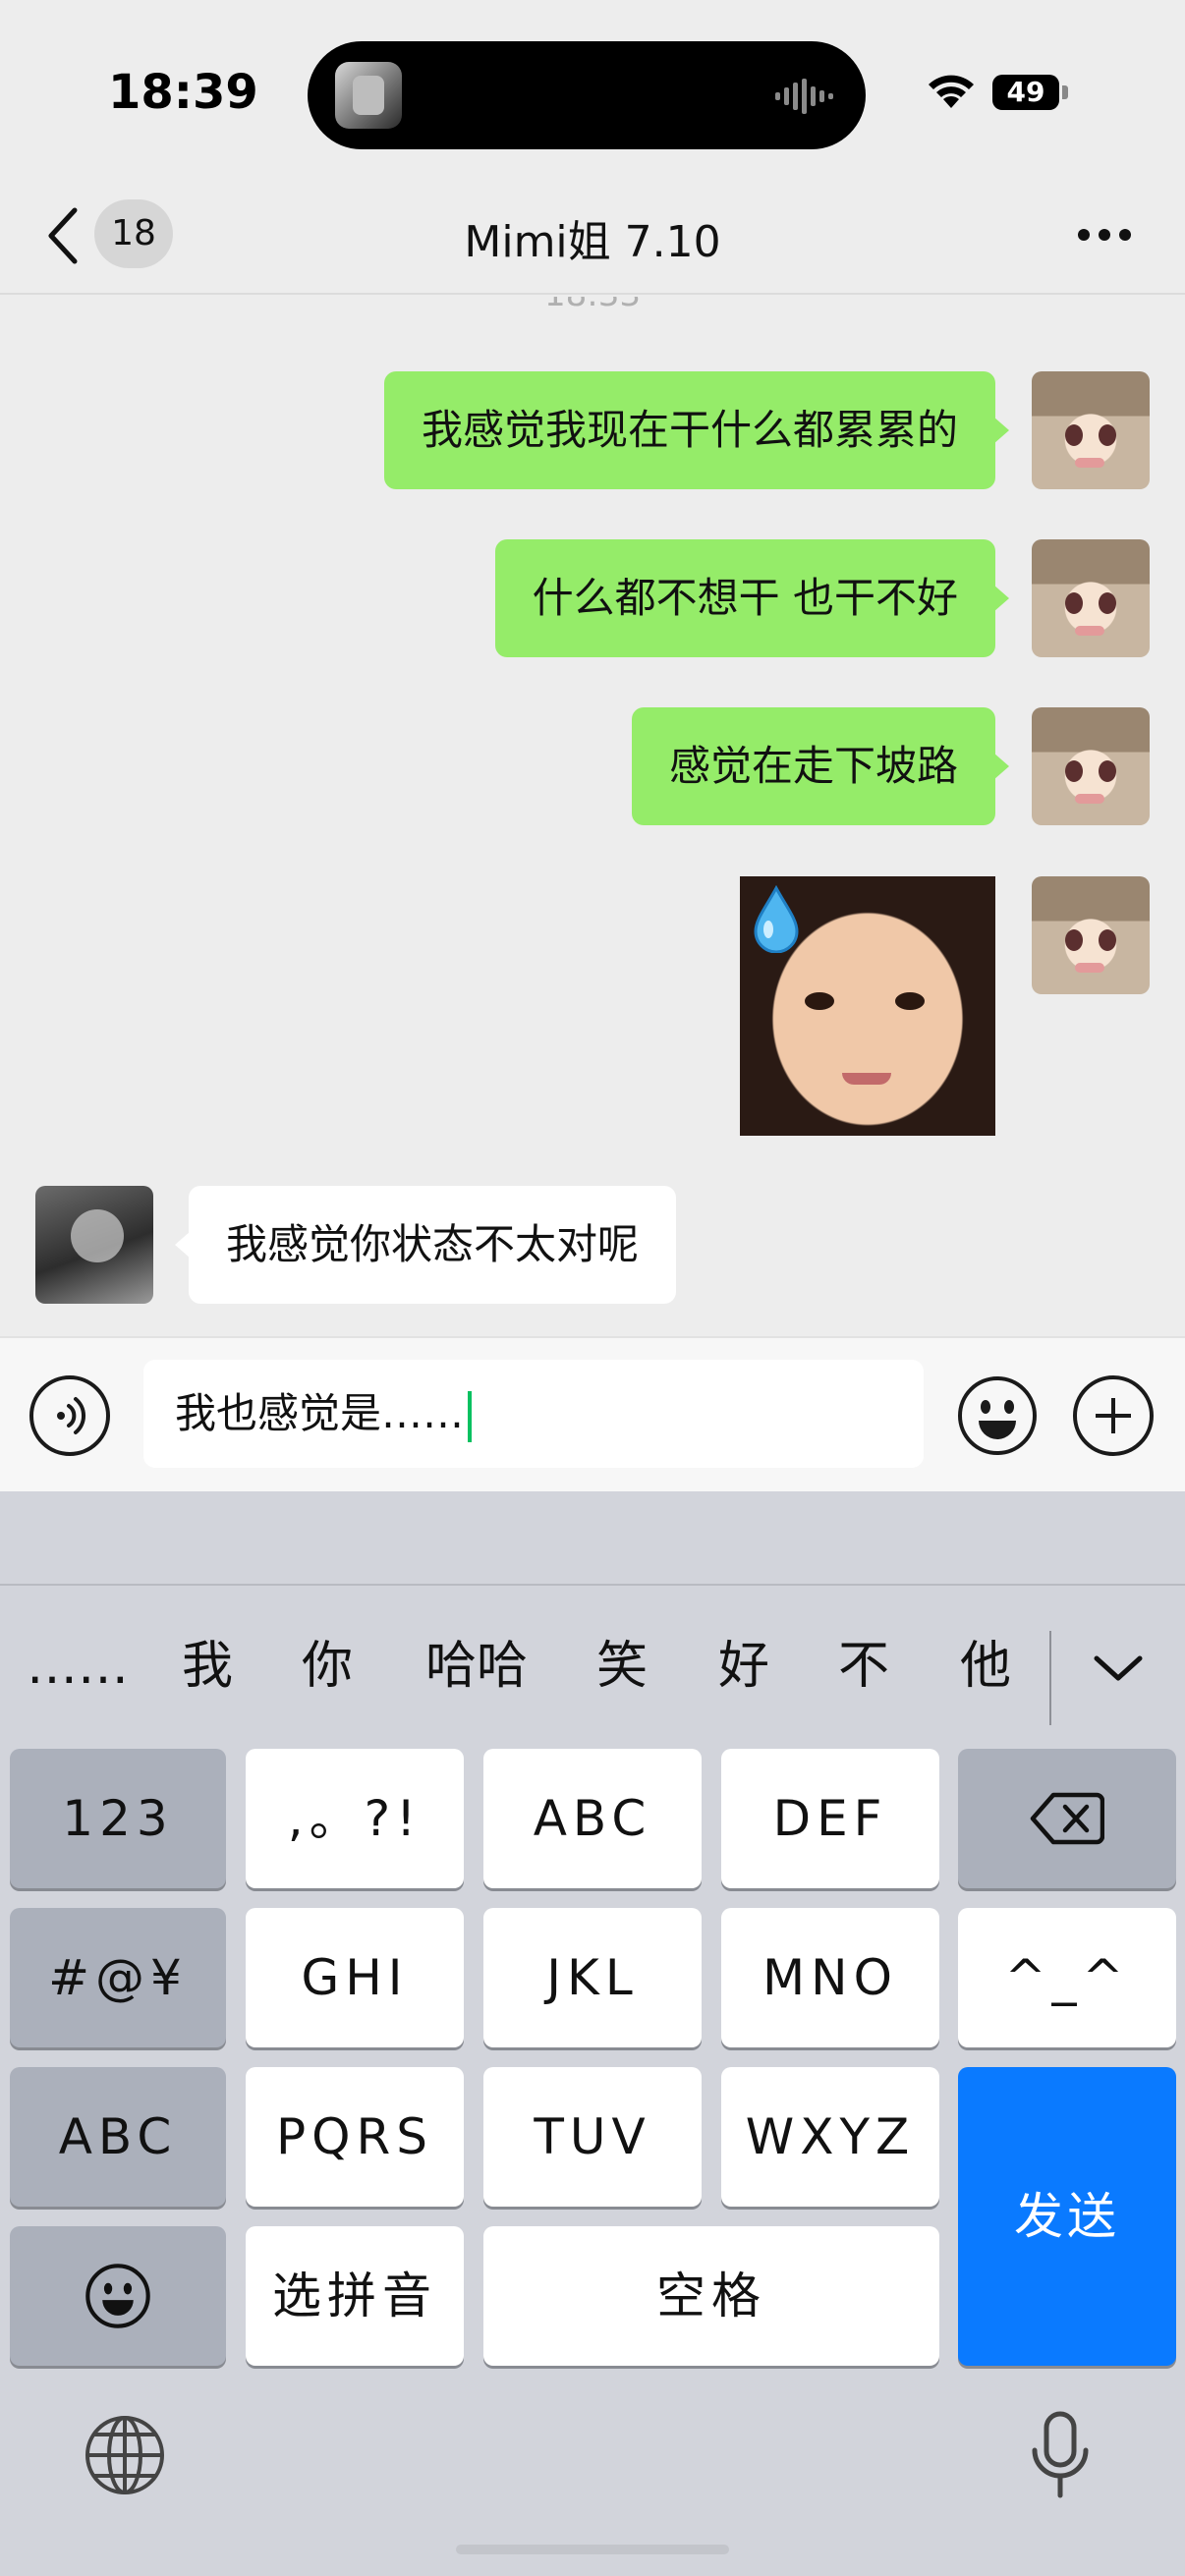 The height and width of the screenshot is (2576, 1185). I want to click on globe-icon, so click(125, 2455).